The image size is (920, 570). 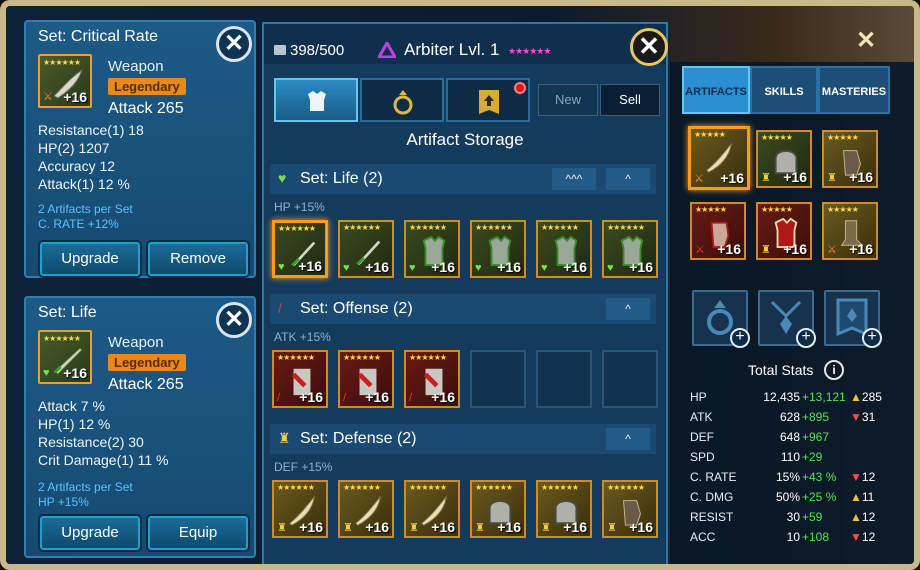 What do you see at coordinates (574, 179) in the screenshot?
I see `sort-stars-button: ^^^` at bounding box center [574, 179].